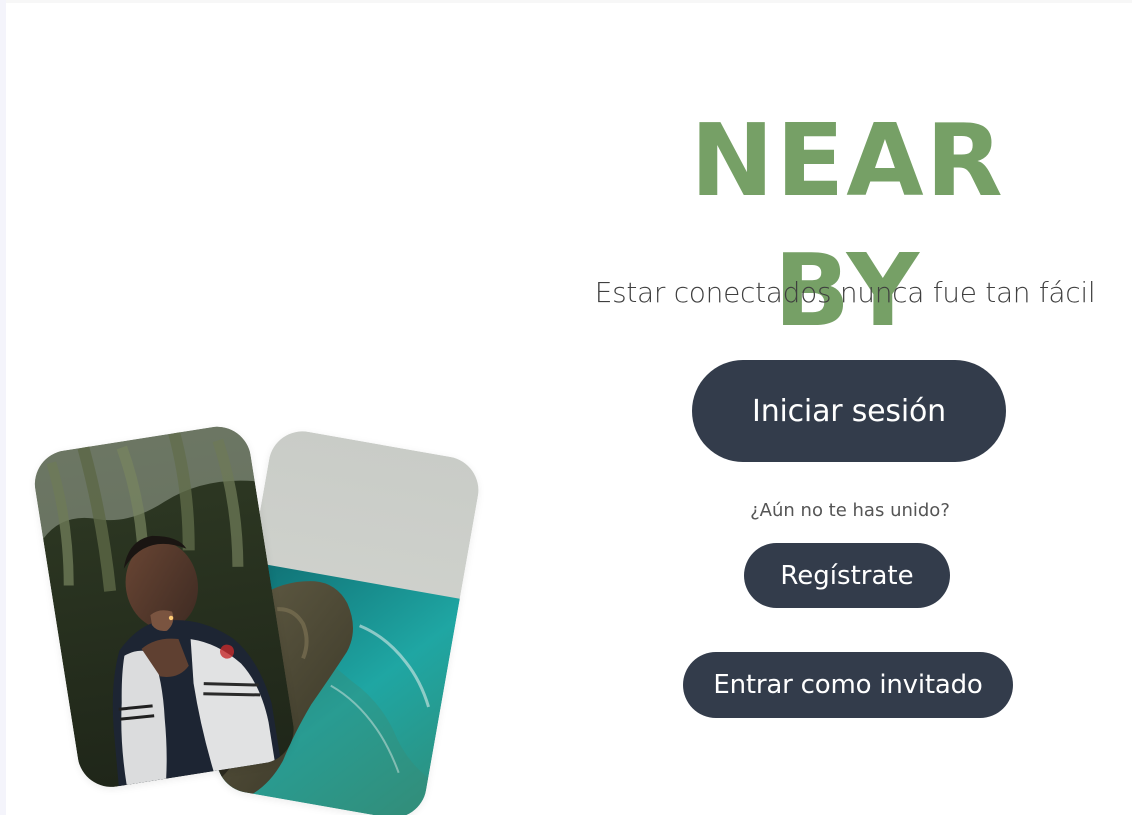  Describe the element at coordinates (847, 575) in the screenshot. I see `register-button: Regístrate` at that location.